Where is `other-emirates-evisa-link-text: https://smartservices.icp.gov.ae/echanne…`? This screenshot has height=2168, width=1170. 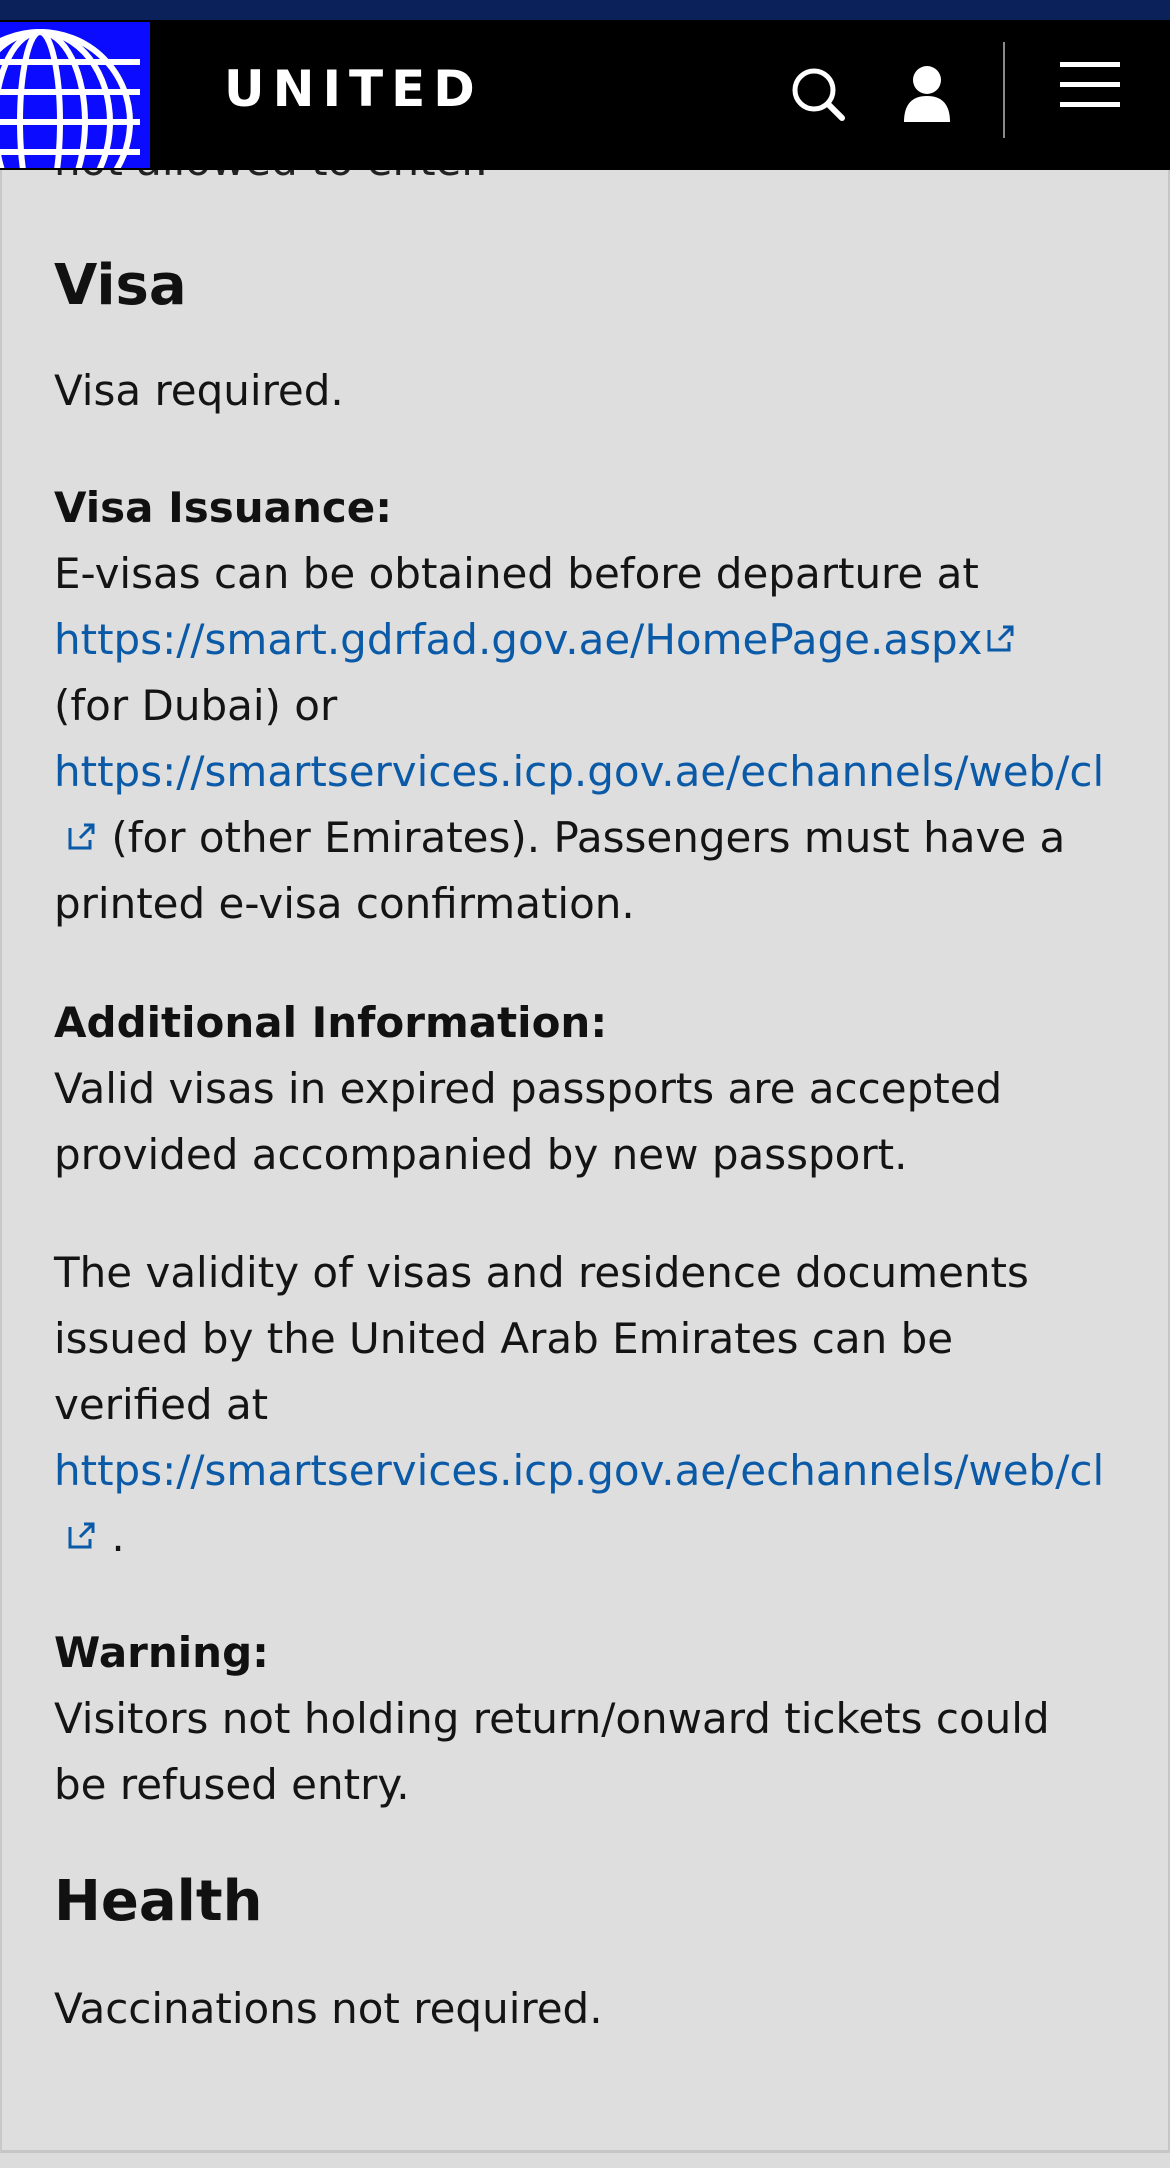
other-emirates-evisa-link-text: https://smartservices.icp.gov.ae/echanne… is located at coordinates (579, 771).